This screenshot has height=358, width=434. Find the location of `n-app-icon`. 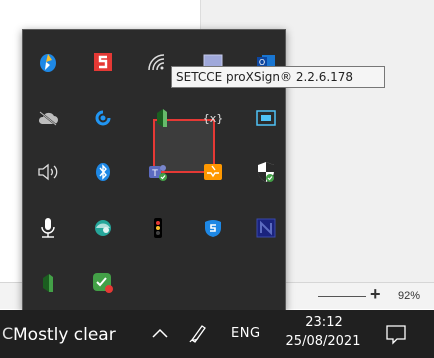

n-app-icon is located at coordinates (266, 228).